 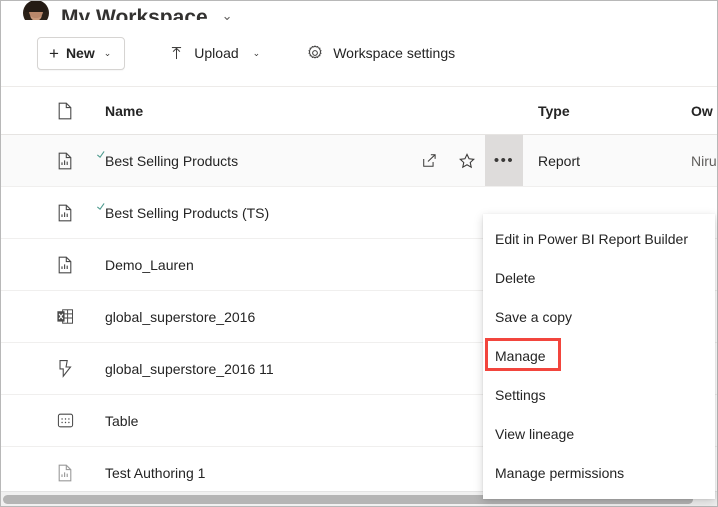 I want to click on row-name: global_superstore_2016 11, so click(x=189, y=369).